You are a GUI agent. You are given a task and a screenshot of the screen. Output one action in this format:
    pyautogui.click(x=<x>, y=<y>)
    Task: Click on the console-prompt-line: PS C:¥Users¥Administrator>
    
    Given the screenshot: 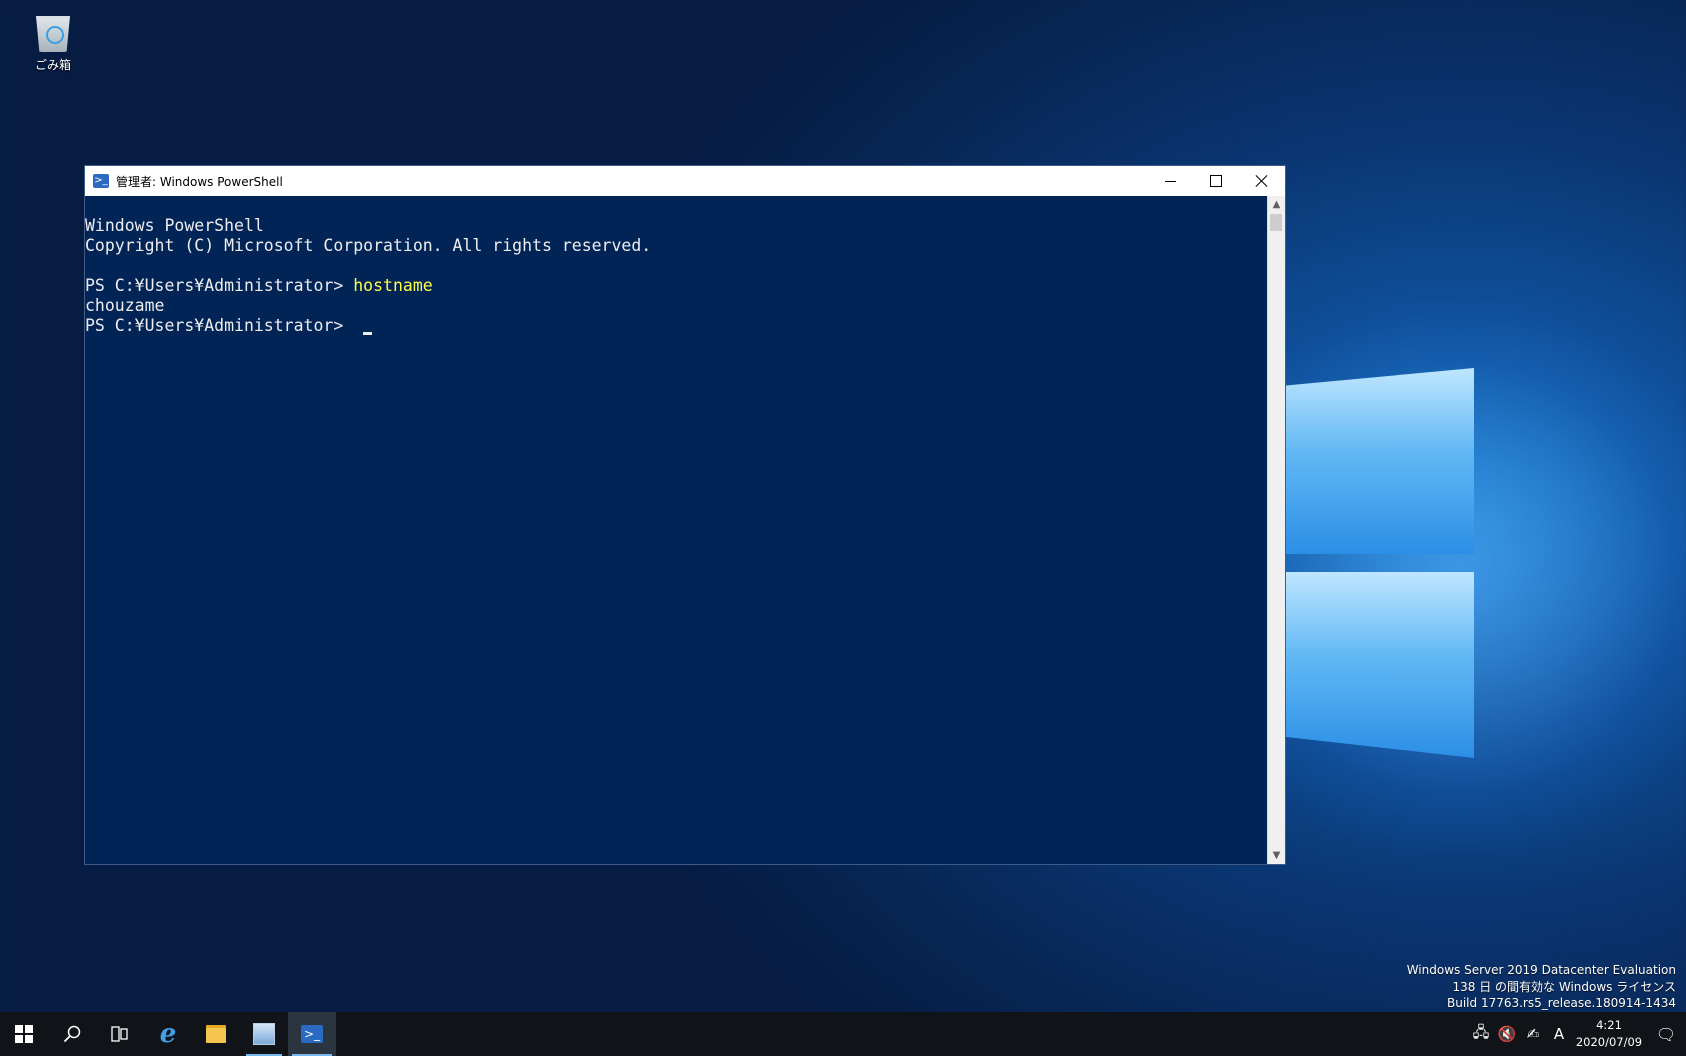 What is the action you would take?
    pyautogui.click(x=676, y=326)
    